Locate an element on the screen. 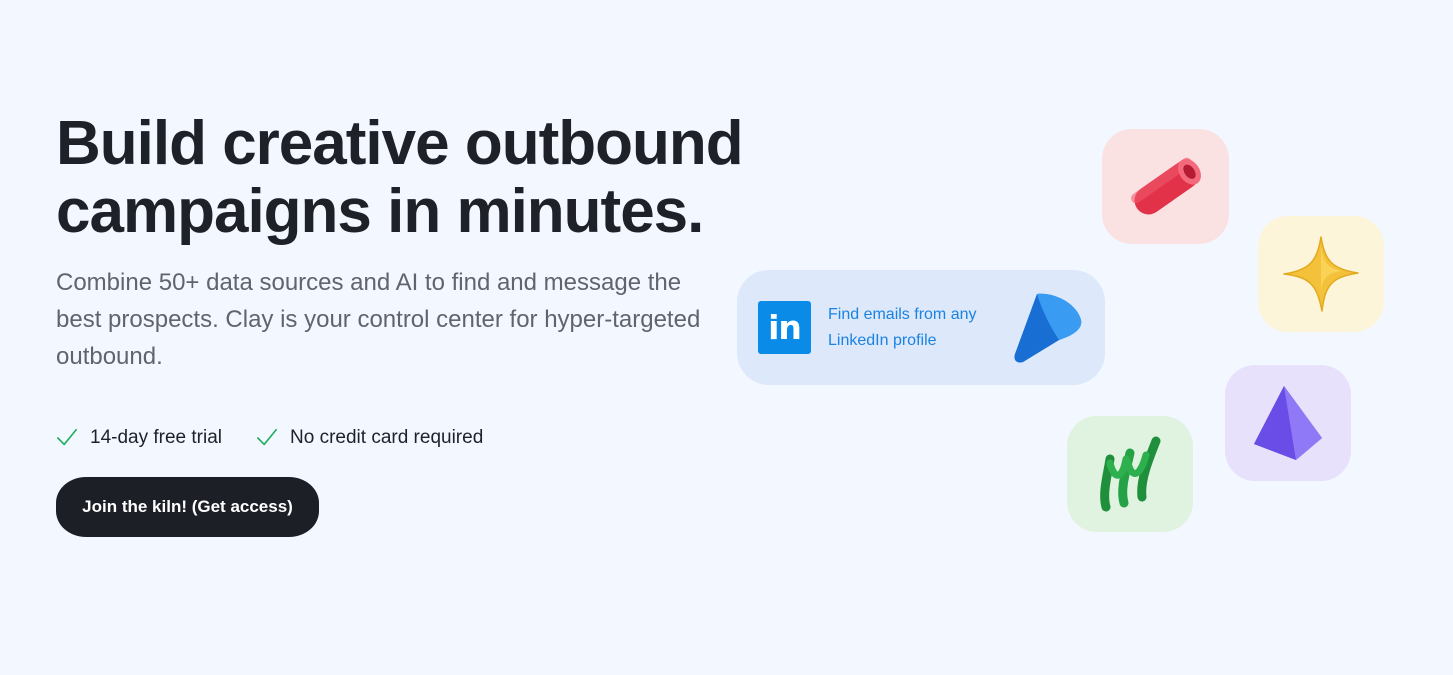 The width and height of the screenshot is (1453, 675). yellow-star-tile is located at coordinates (1321, 274).